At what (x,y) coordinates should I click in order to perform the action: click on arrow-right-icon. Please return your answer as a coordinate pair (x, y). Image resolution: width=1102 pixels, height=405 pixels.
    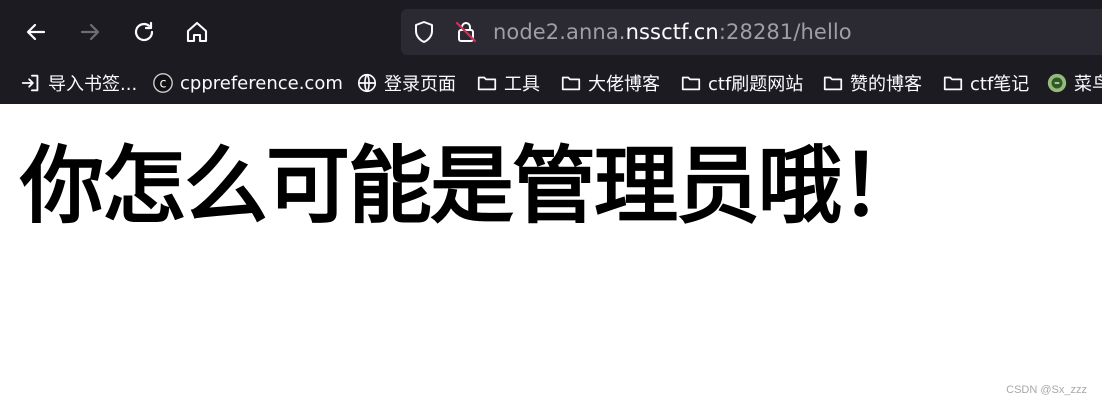
    Looking at the image, I should click on (90, 32).